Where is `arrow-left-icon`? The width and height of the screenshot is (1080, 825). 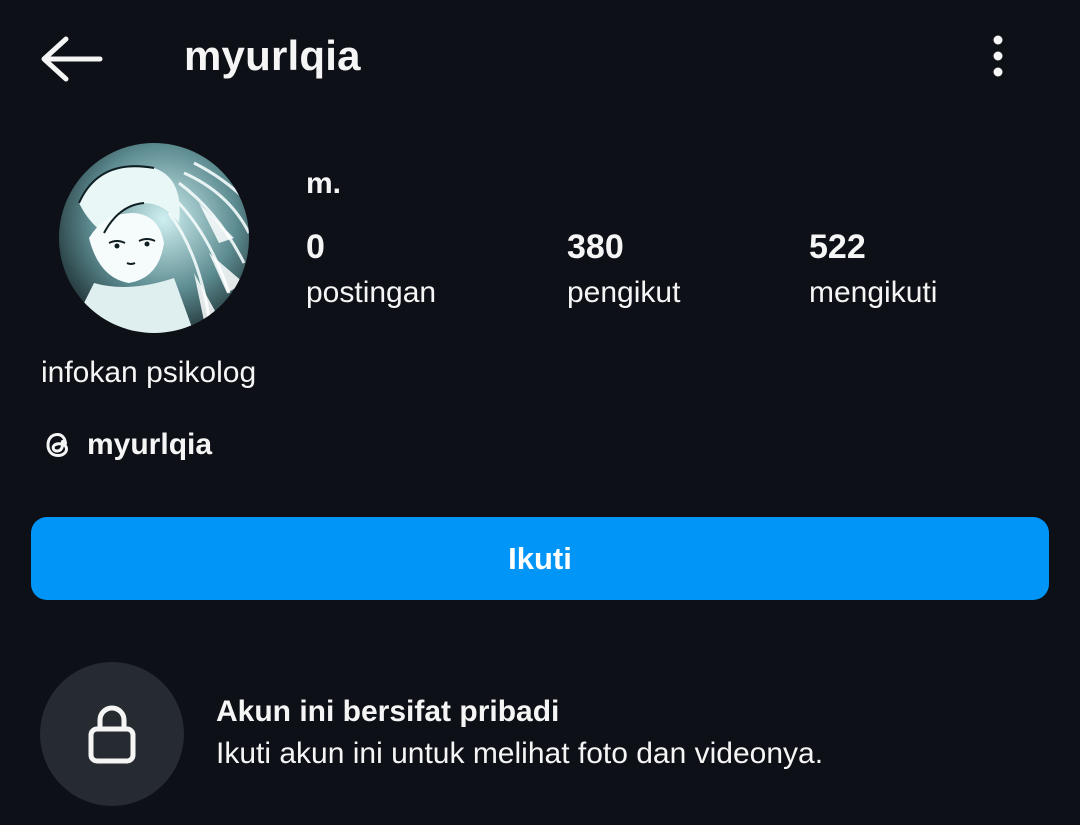
arrow-left-icon is located at coordinates (71, 59).